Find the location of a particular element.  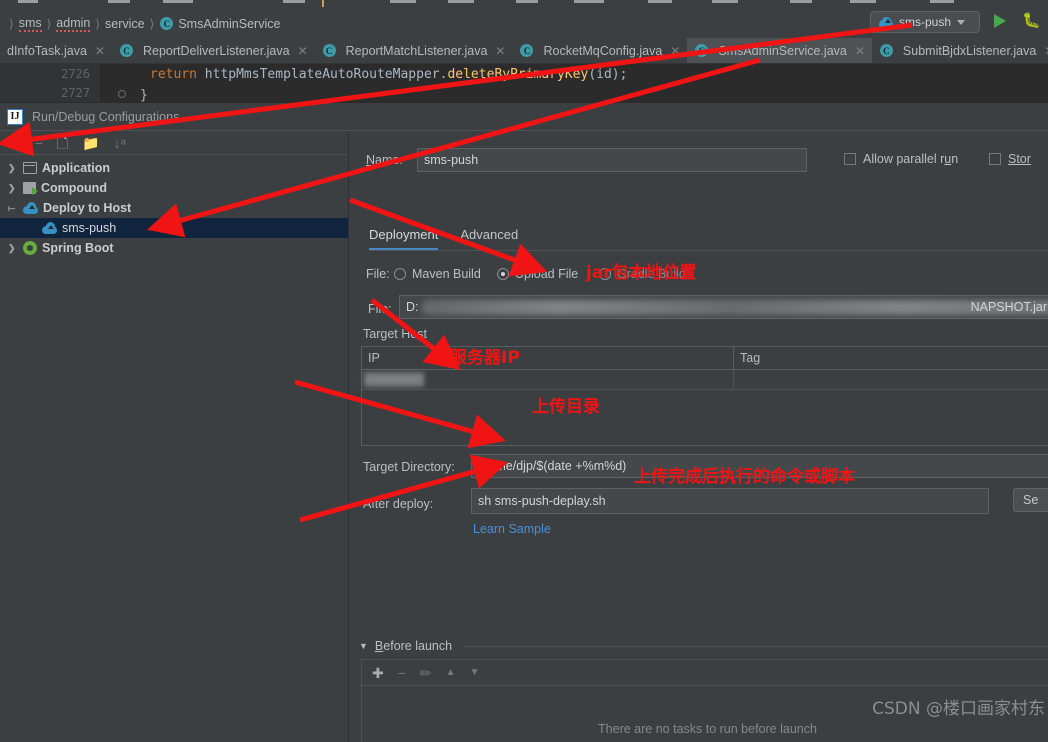

debug-button: 🐛 is located at coordinates (1031, 21).